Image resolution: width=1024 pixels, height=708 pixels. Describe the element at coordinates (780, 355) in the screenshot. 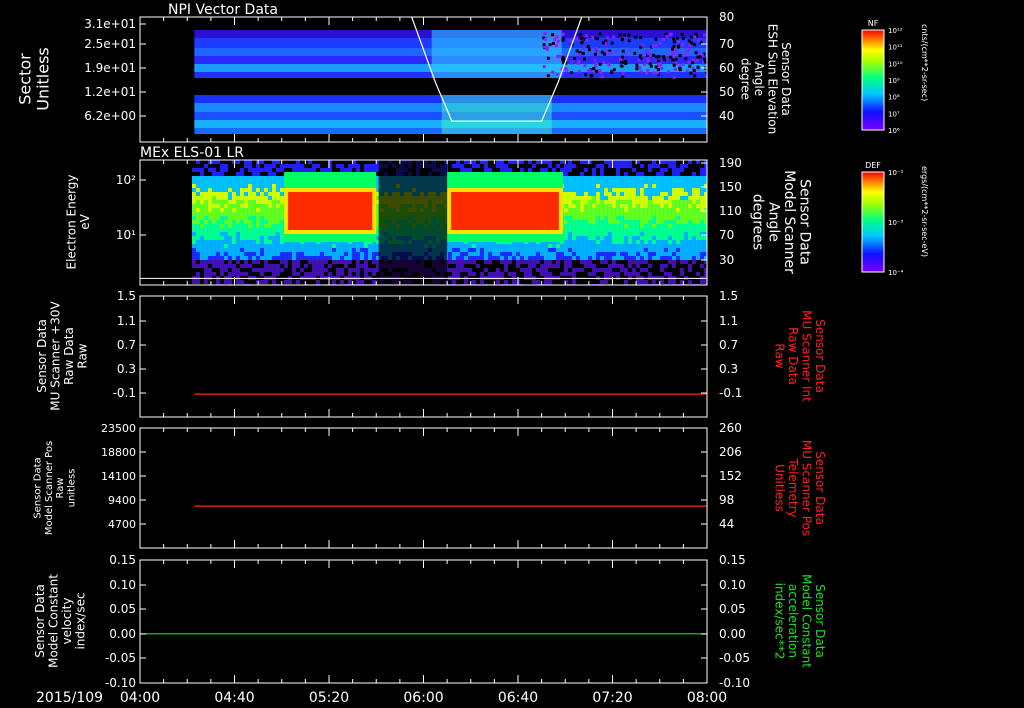

I see `right-y-axis-label-line: Raw` at that location.